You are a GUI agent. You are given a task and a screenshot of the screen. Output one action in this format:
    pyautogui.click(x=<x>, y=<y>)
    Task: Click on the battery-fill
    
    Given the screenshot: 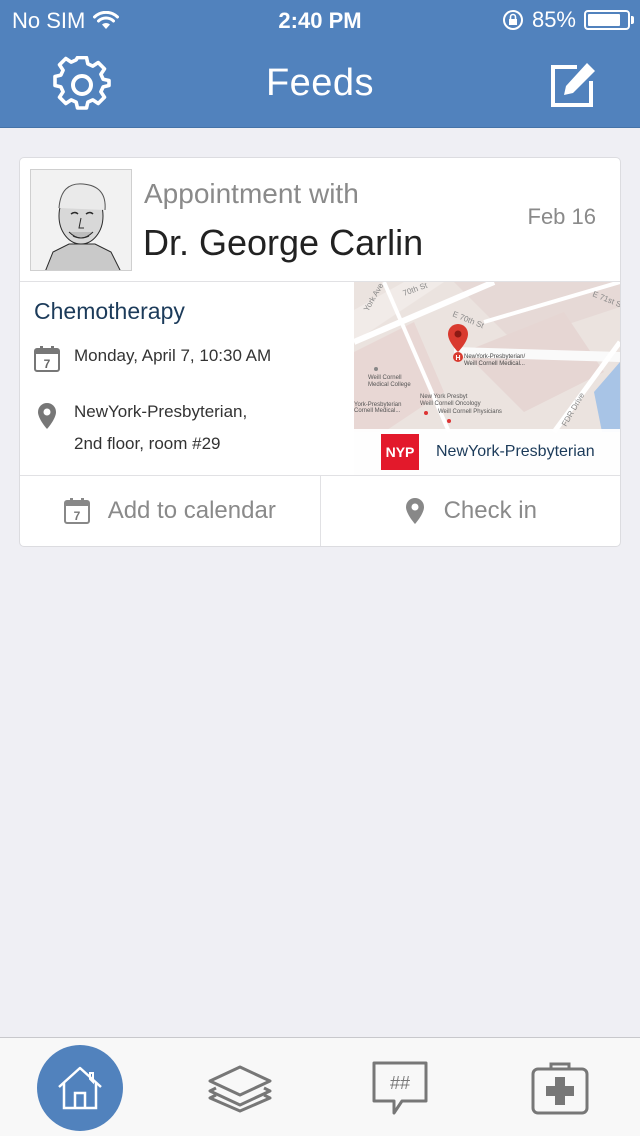 What is the action you would take?
    pyautogui.click(x=604, y=20)
    